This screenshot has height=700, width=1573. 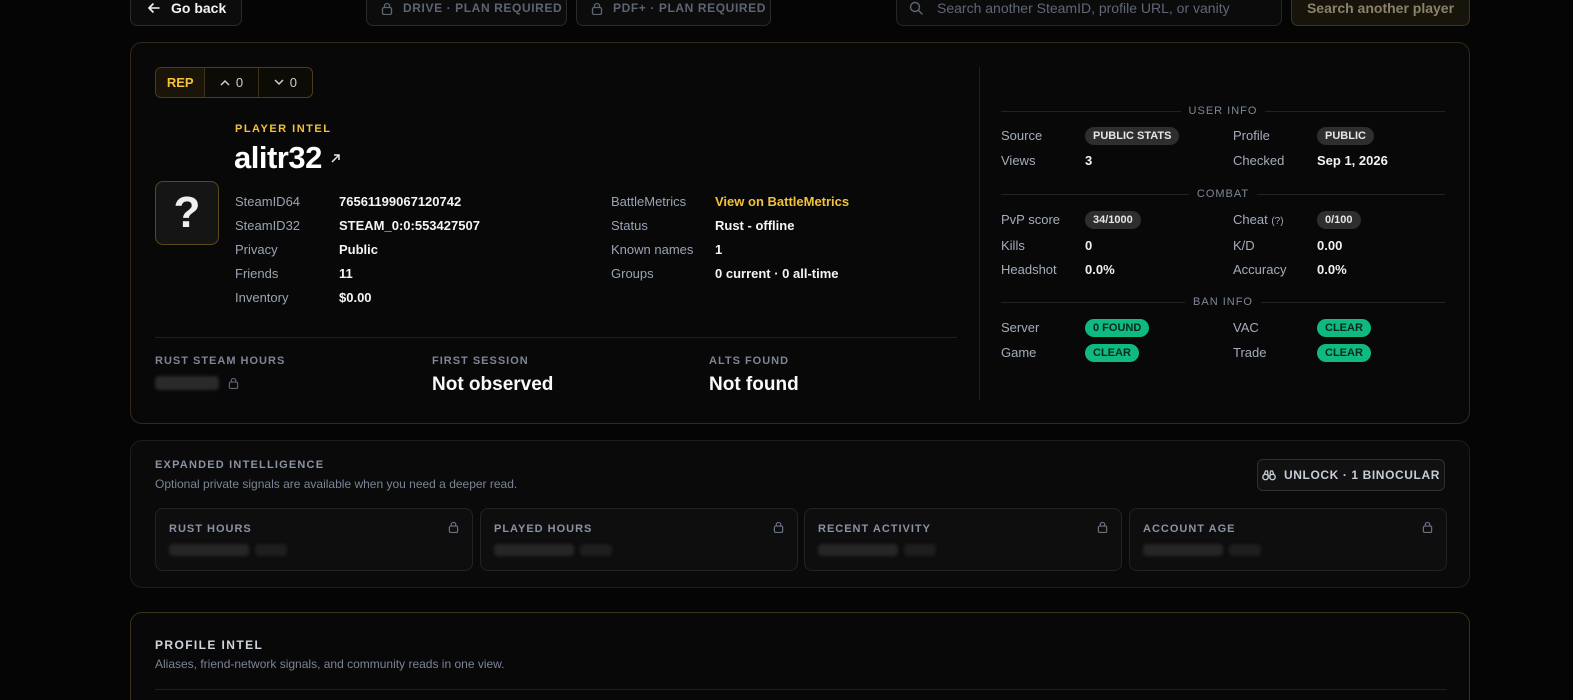 What do you see at coordinates (279, 82) in the screenshot?
I see `chevron-down-icon` at bounding box center [279, 82].